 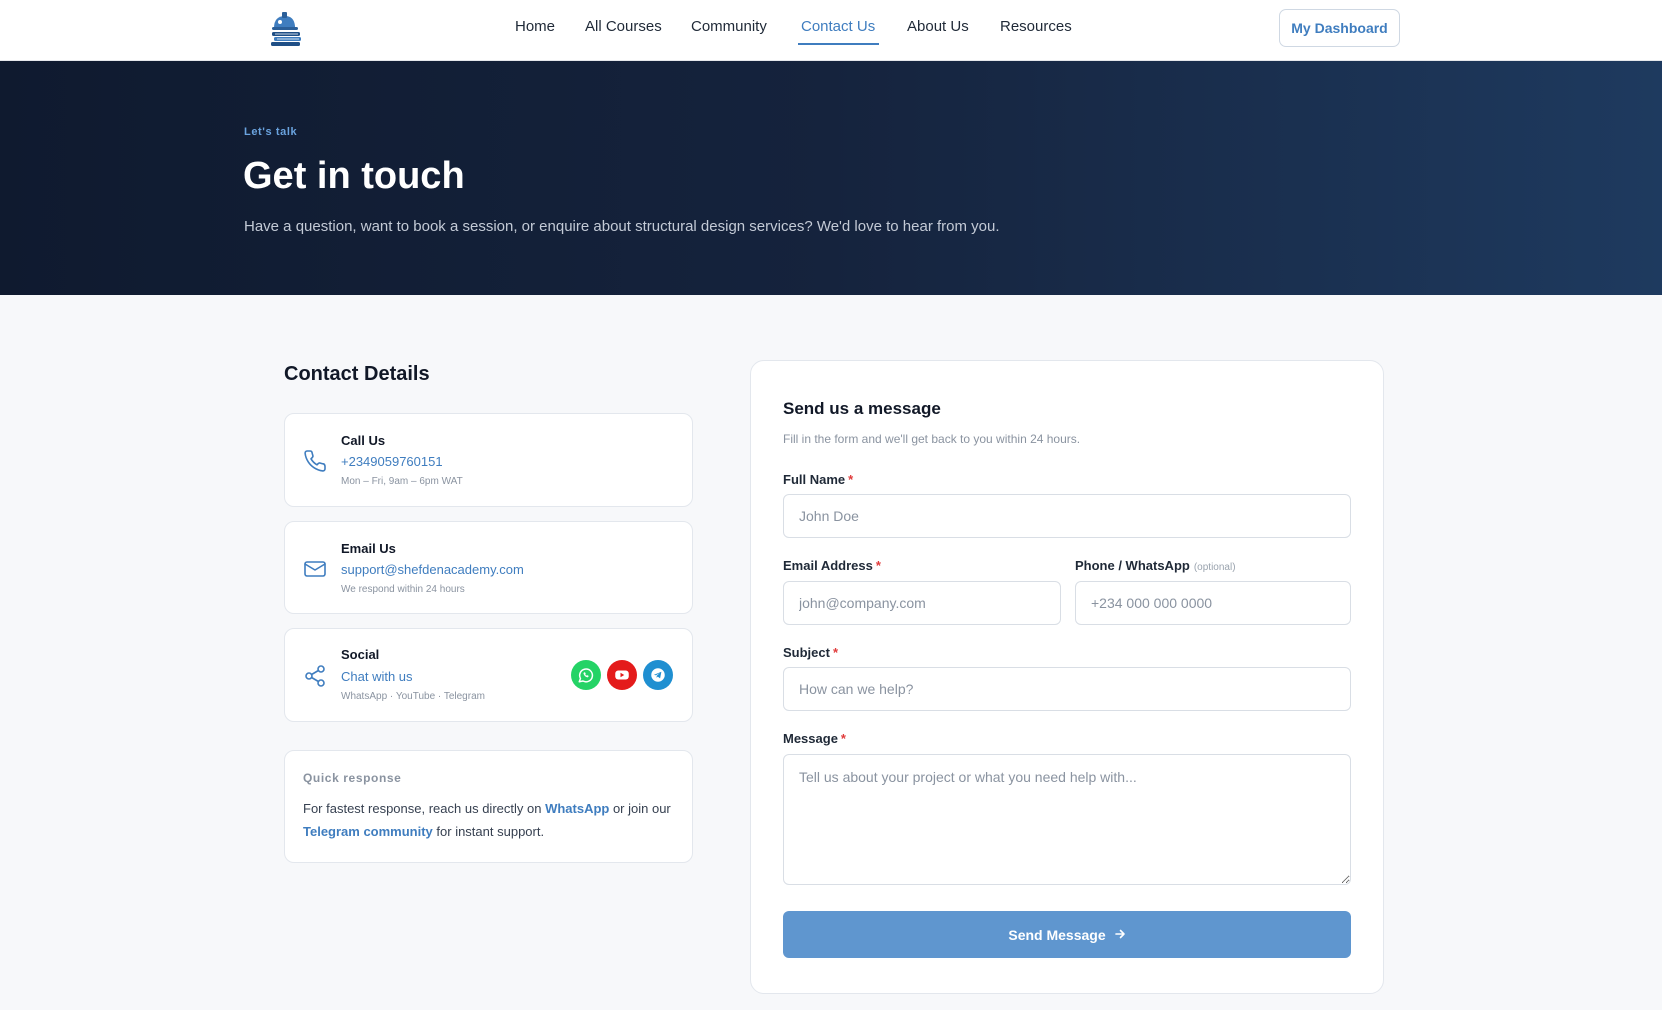 What do you see at coordinates (814, 479) in the screenshot?
I see `full-name-label-text: Full Name` at bounding box center [814, 479].